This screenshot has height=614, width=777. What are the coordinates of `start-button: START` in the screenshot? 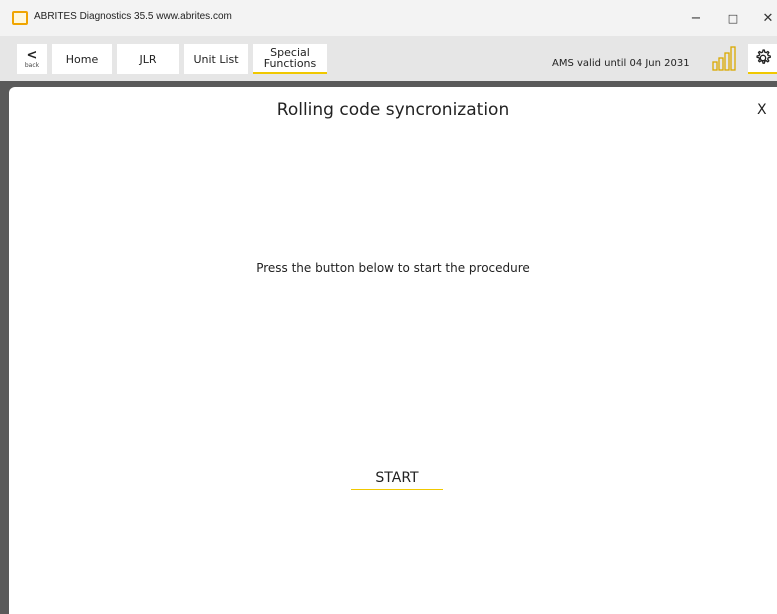 It's located at (397, 478).